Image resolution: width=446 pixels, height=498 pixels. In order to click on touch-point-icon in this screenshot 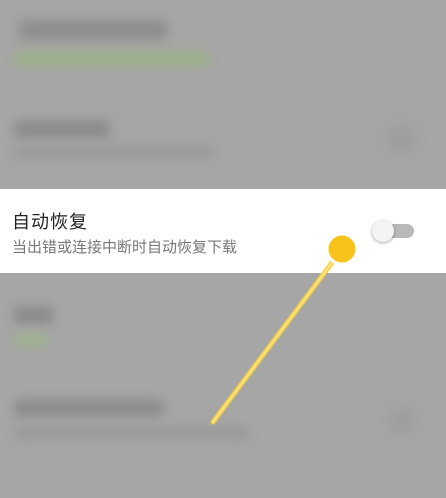, I will do `click(342, 249)`.